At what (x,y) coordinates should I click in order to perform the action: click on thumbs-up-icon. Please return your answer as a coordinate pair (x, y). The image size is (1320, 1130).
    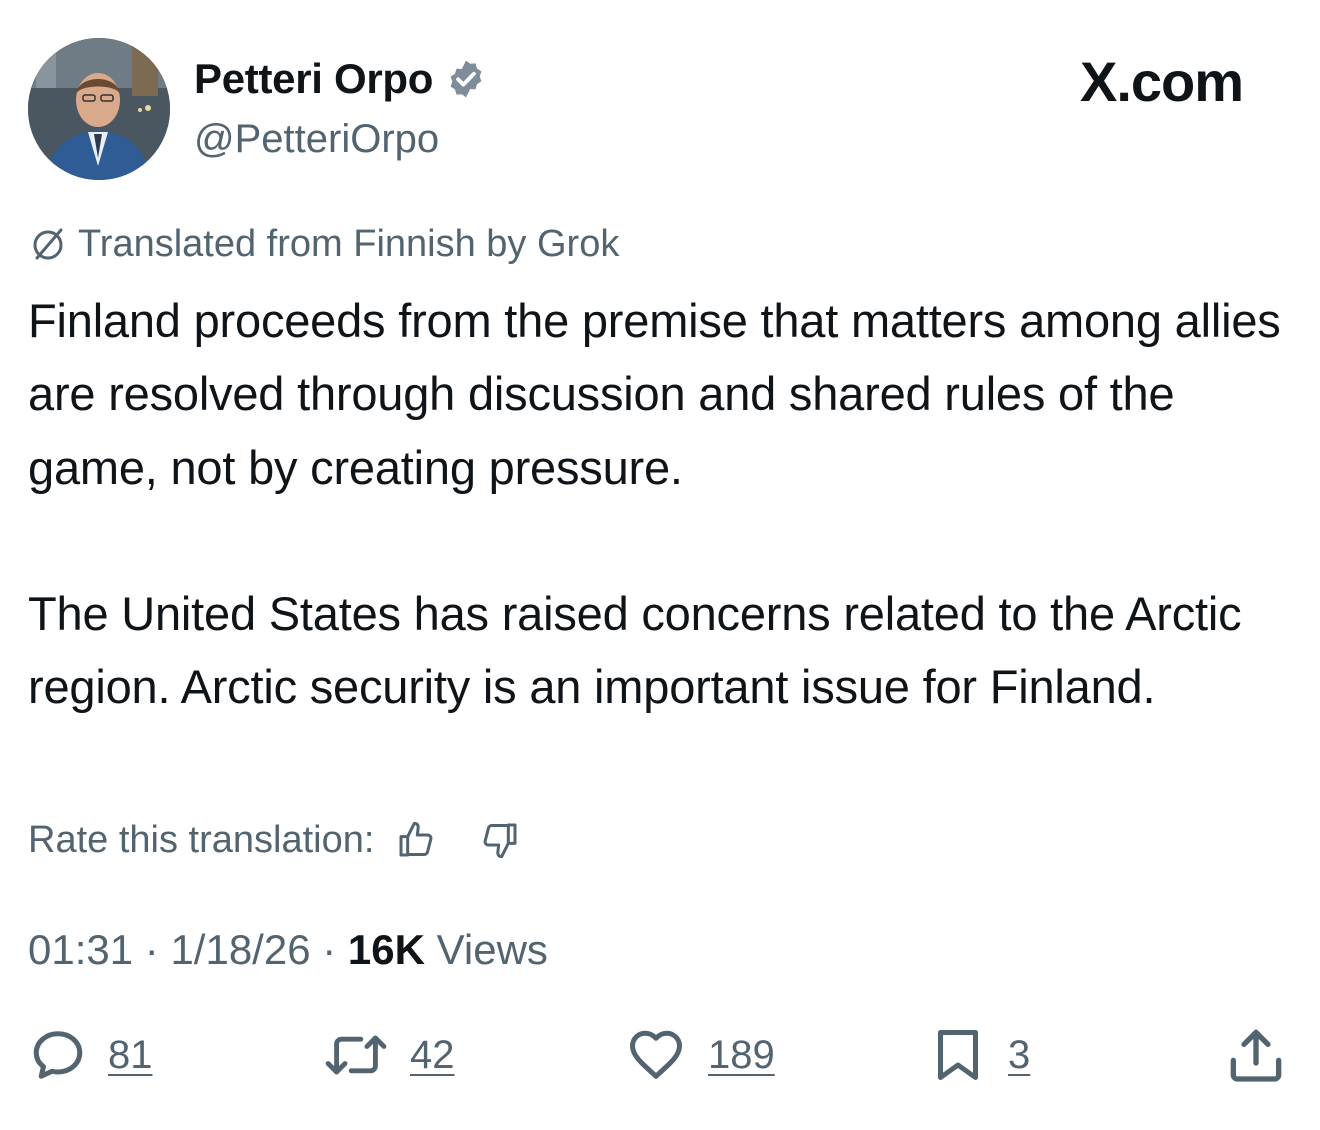
    Looking at the image, I should click on (416, 839).